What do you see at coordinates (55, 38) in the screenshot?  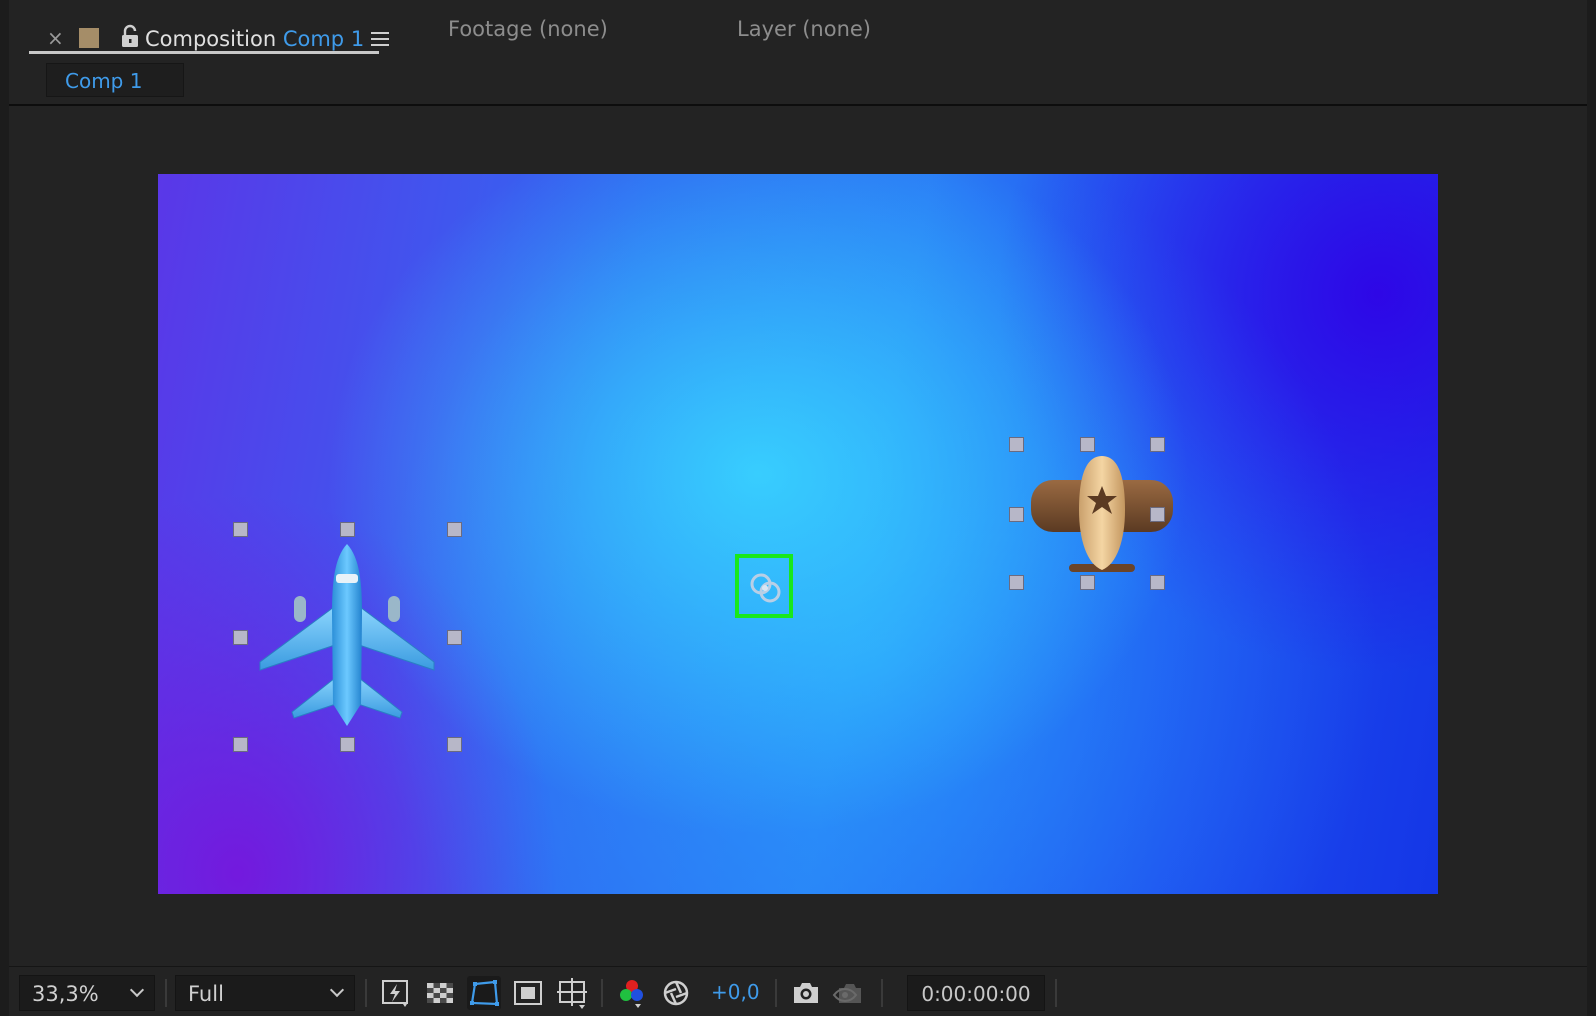 I see `close-icon: ×` at bounding box center [55, 38].